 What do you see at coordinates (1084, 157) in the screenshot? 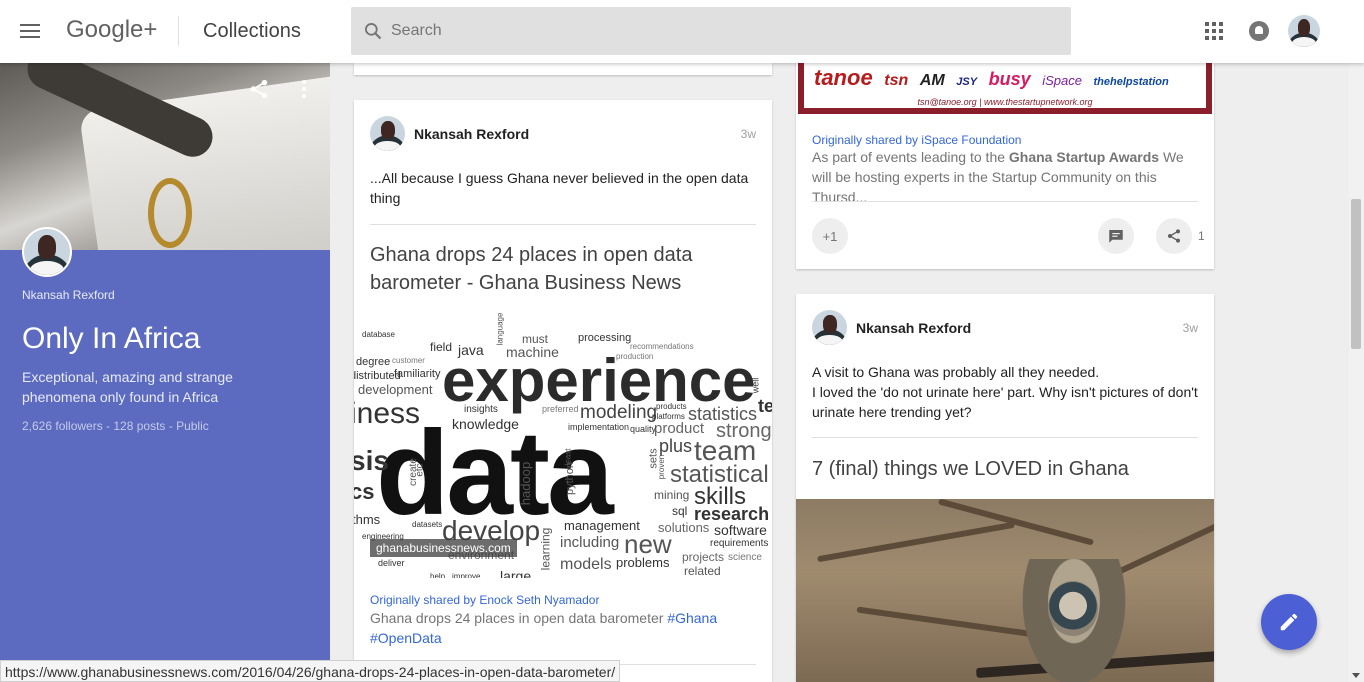
I see `shared-post-bold: Ghana Startup Awards` at bounding box center [1084, 157].